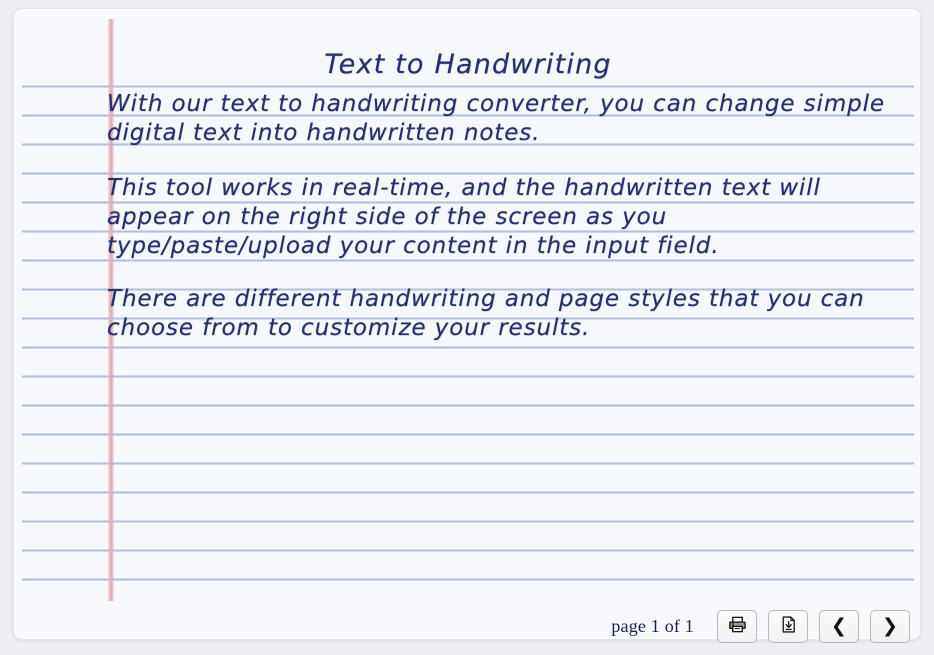  I want to click on print-button, so click(737, 626).